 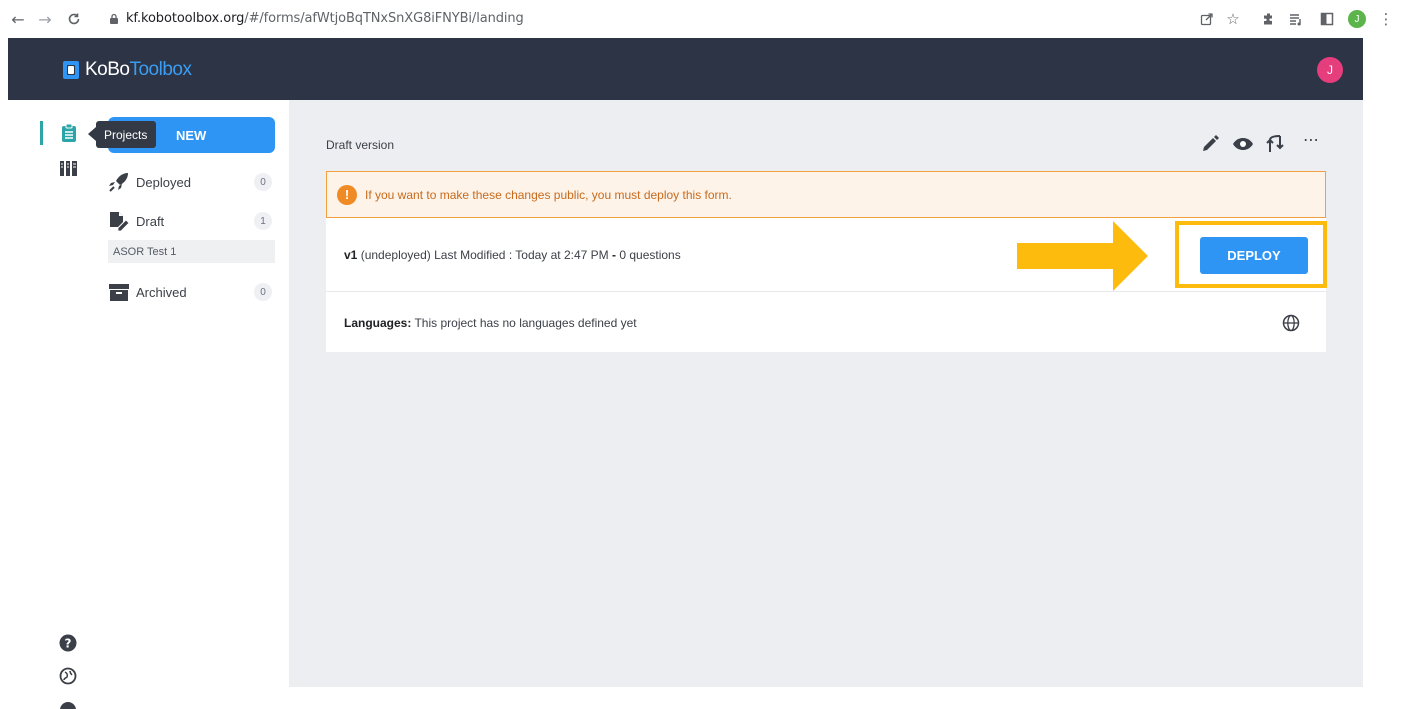 I want to click on share-icon, so click(x=1207, y=19).